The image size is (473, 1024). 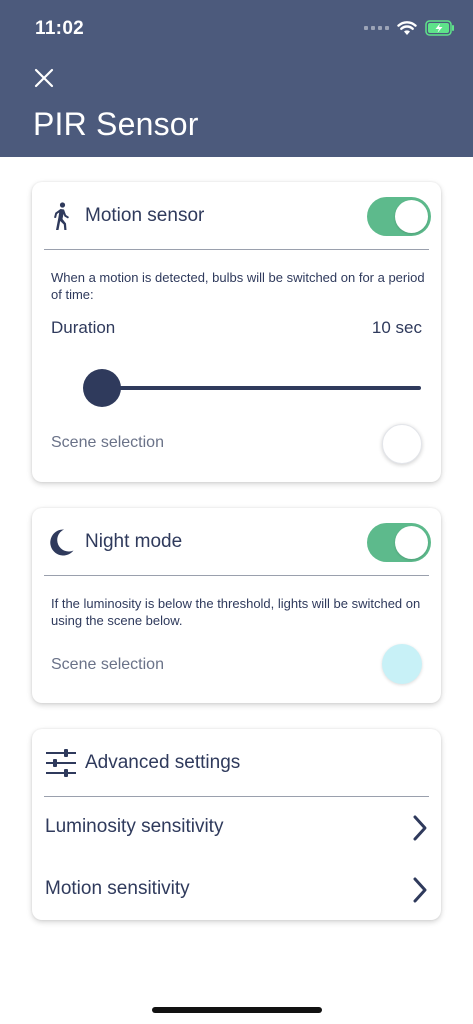 I want to click on motion-sensitivity-row: Motion sensitivity, so click(x=236, y=890).